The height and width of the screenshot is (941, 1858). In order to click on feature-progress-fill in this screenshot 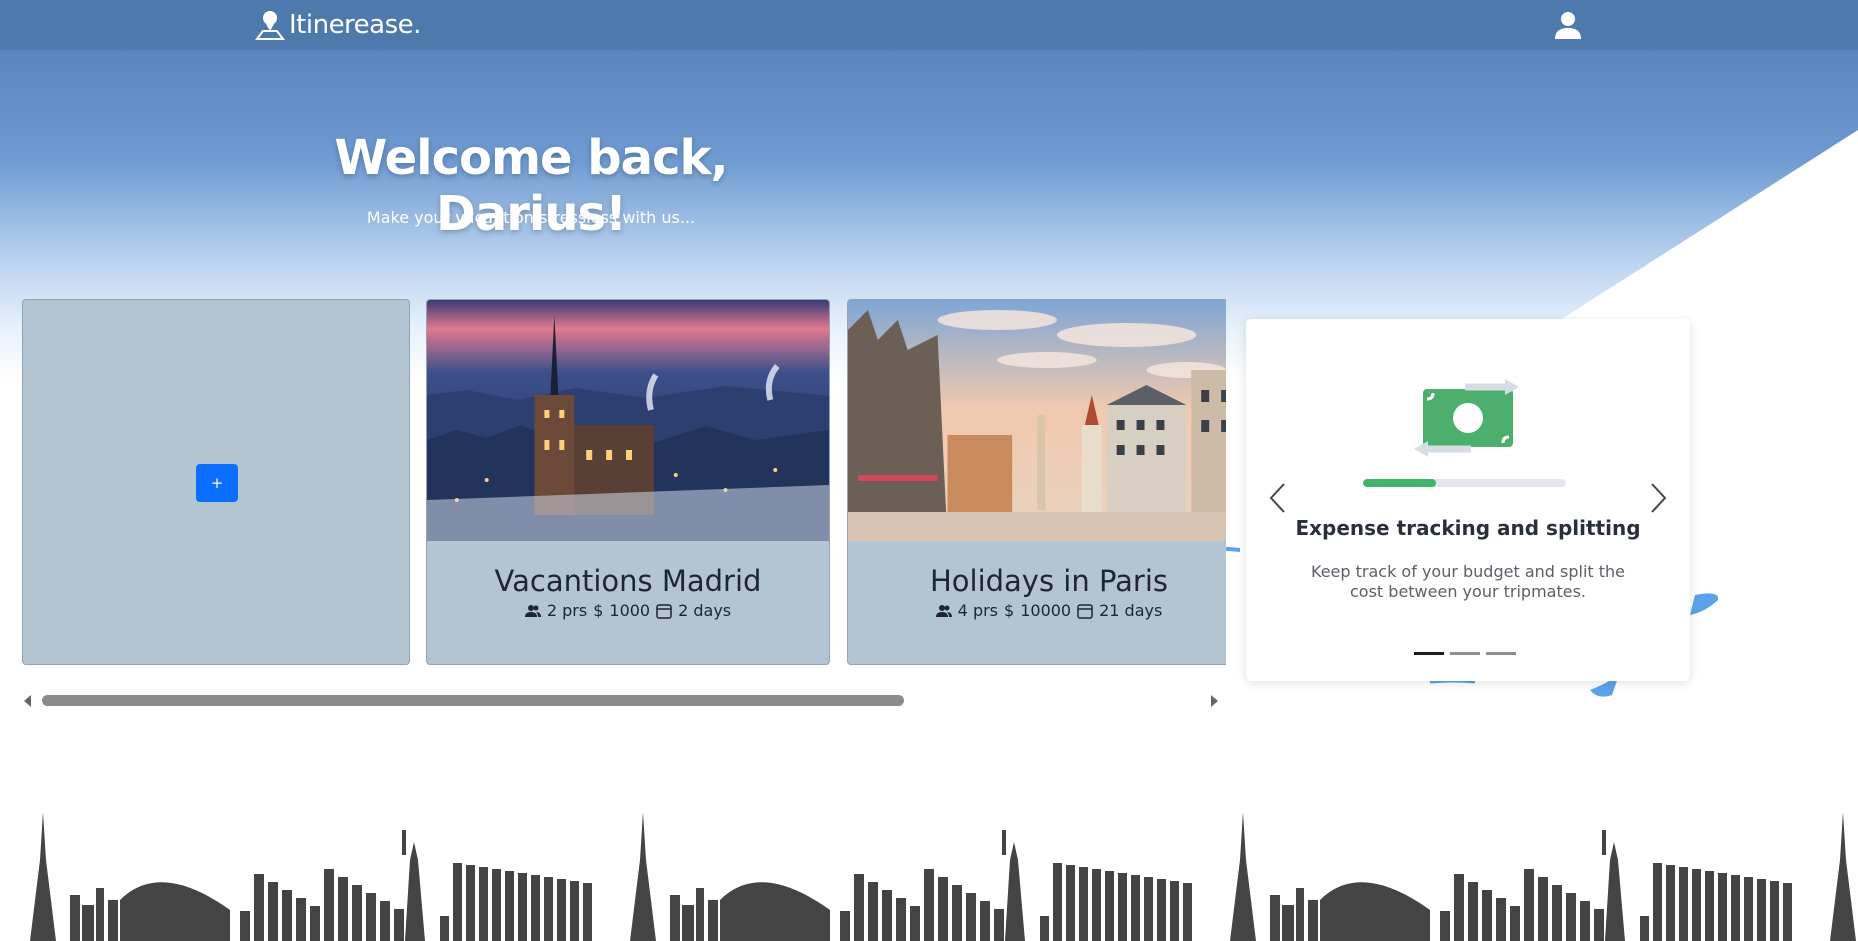, I will do `click(1400, 483)`.